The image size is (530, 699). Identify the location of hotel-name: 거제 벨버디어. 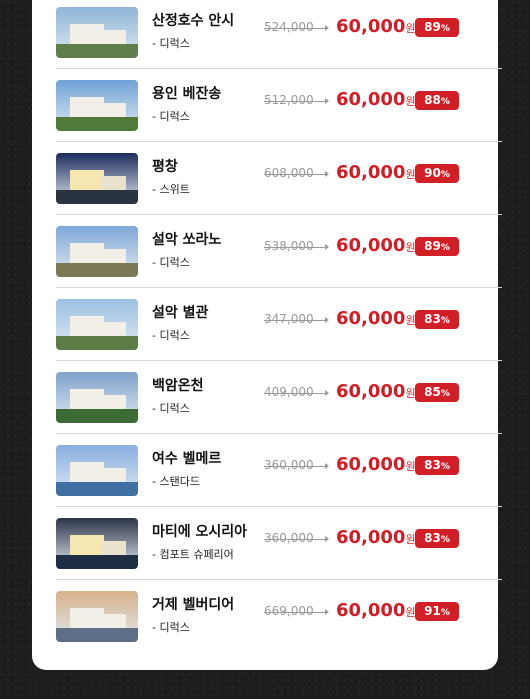
(193, 605).